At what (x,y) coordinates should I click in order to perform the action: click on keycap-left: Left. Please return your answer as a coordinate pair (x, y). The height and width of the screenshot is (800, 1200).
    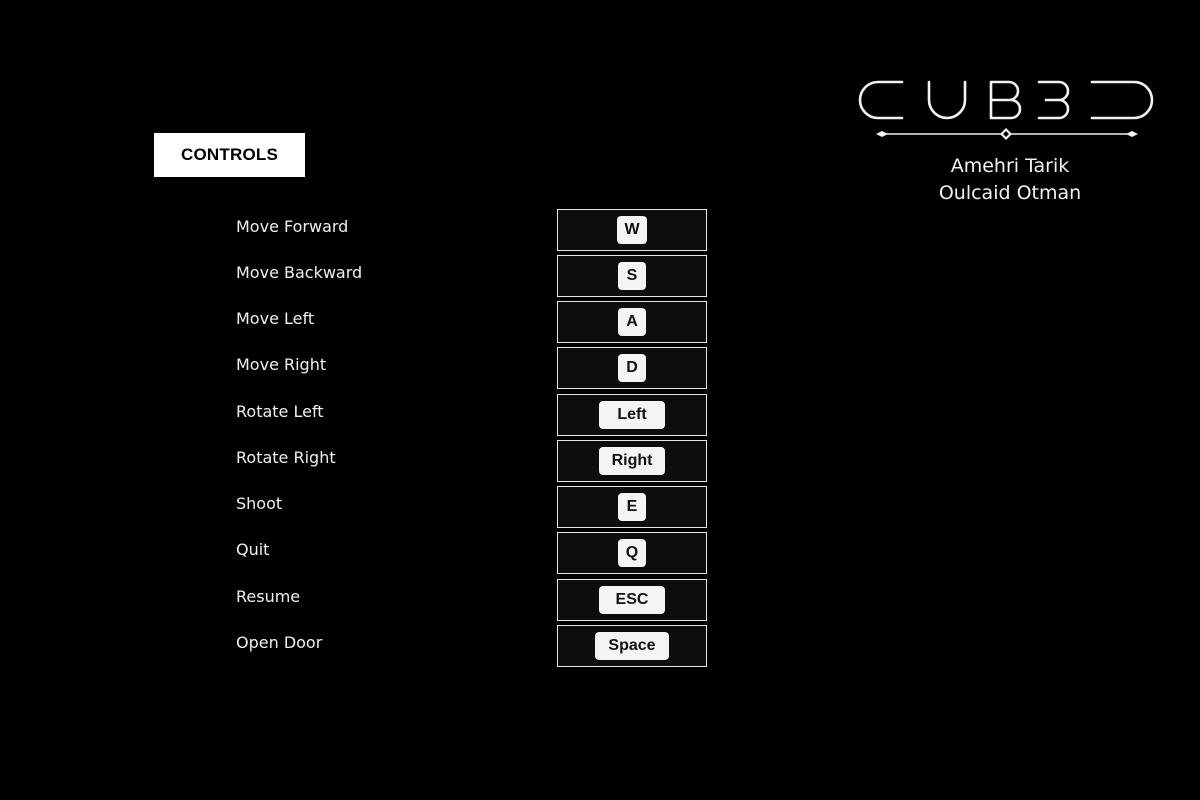
    Looking at the image, I should click on (632, 415).